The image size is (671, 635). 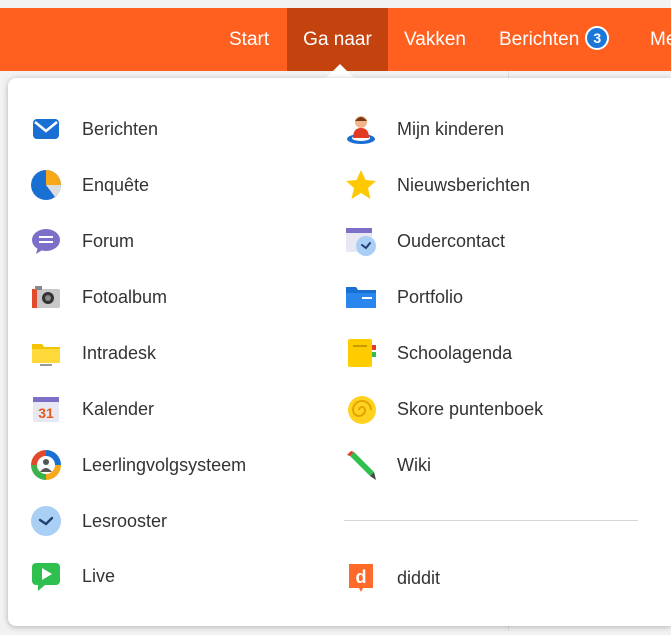 I want to click on child-icon, so click(x=361, y=129).